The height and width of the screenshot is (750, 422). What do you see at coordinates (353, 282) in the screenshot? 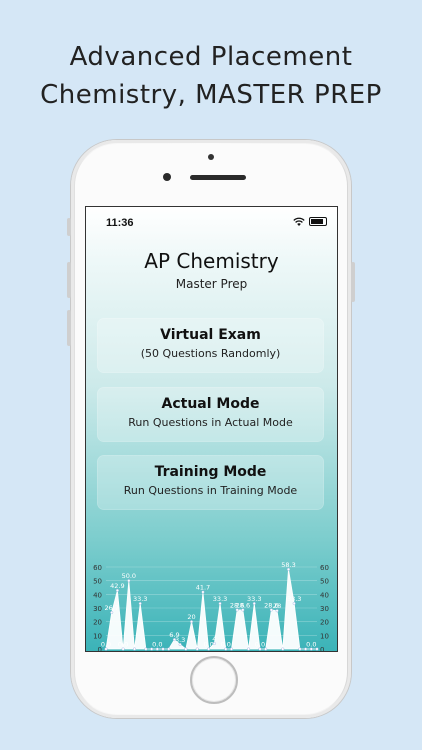
I see `power-button` at bounding box center [353, 282].